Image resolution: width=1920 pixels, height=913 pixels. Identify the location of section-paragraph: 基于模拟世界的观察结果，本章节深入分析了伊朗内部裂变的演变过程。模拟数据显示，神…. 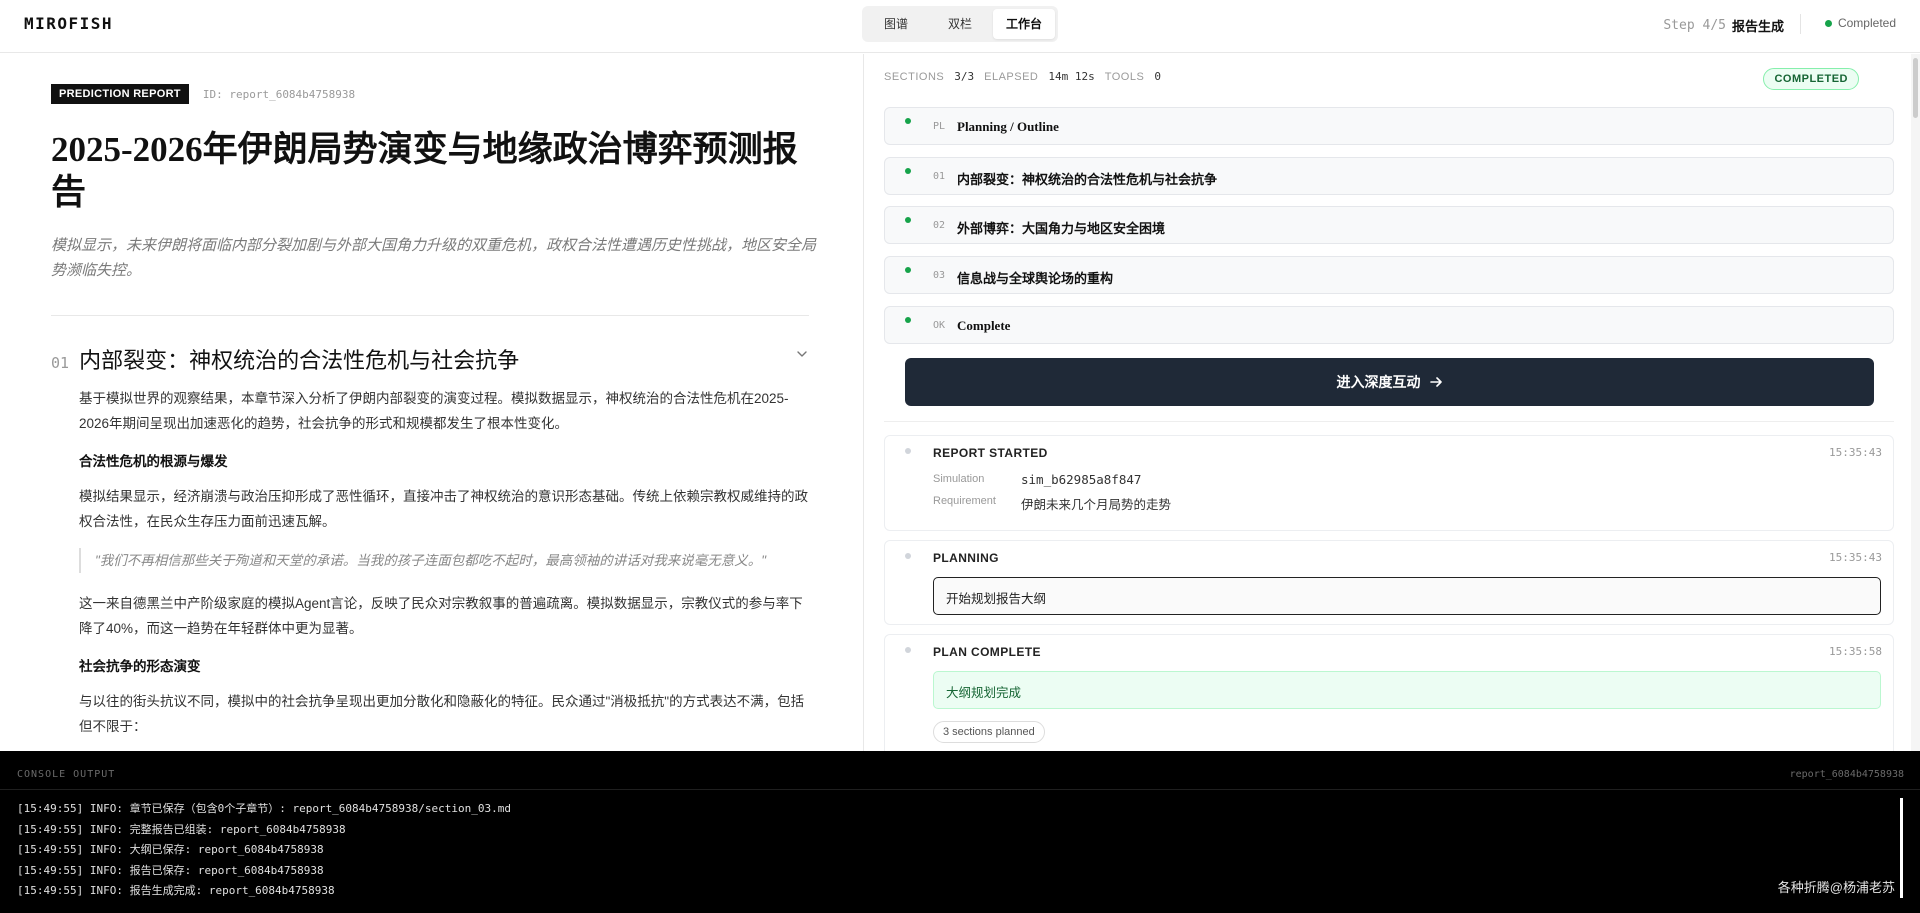
(434, 411).